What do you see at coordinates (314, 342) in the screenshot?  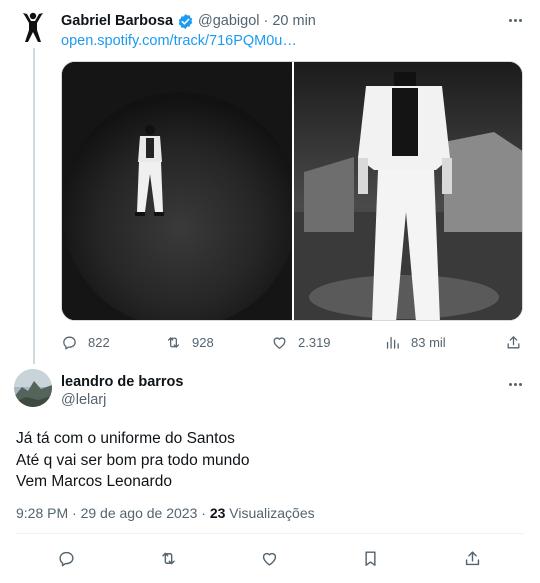 I see `like-count: 2.319` at bounding box center [314, 342].